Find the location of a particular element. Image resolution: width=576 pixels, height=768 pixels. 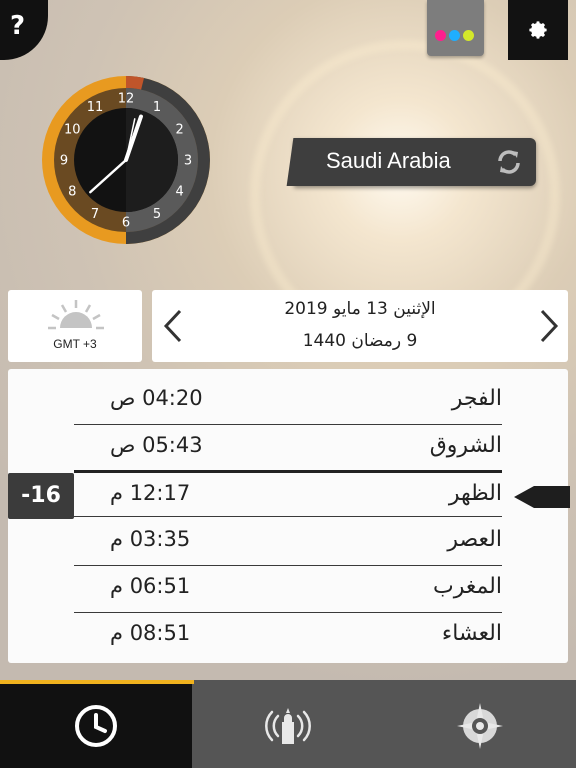

clock-number: 7 is located at coordinates (95, 214).